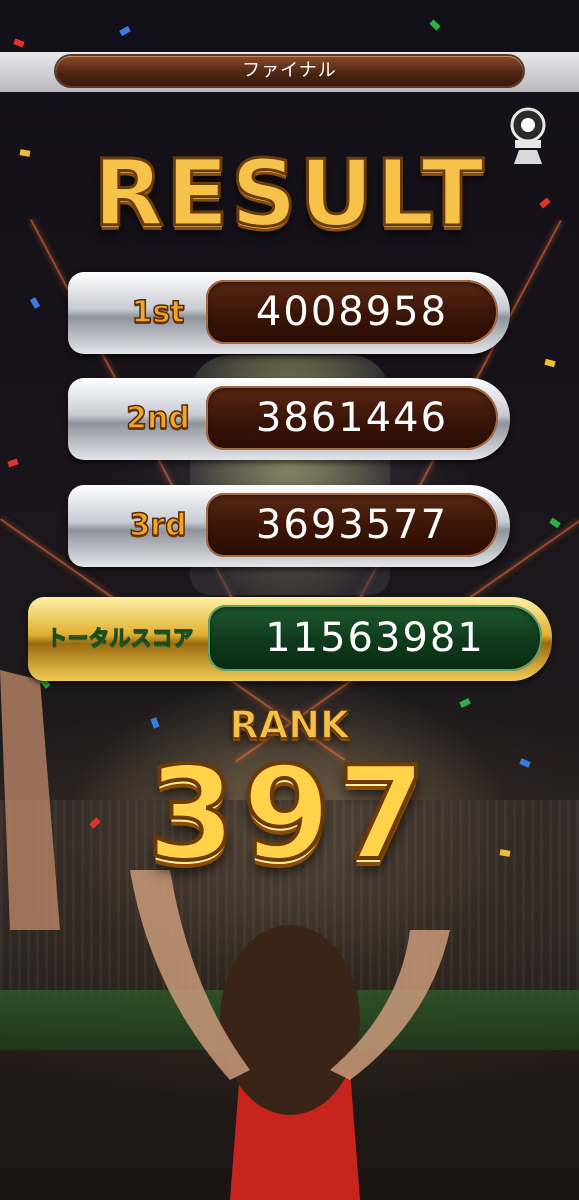 Image resolution: width=579 pixels, height=1200 pixels. Describe the element at coordinates (352, 525) in the screenshot. I see `score-value-3rd: 3693577` at that location.